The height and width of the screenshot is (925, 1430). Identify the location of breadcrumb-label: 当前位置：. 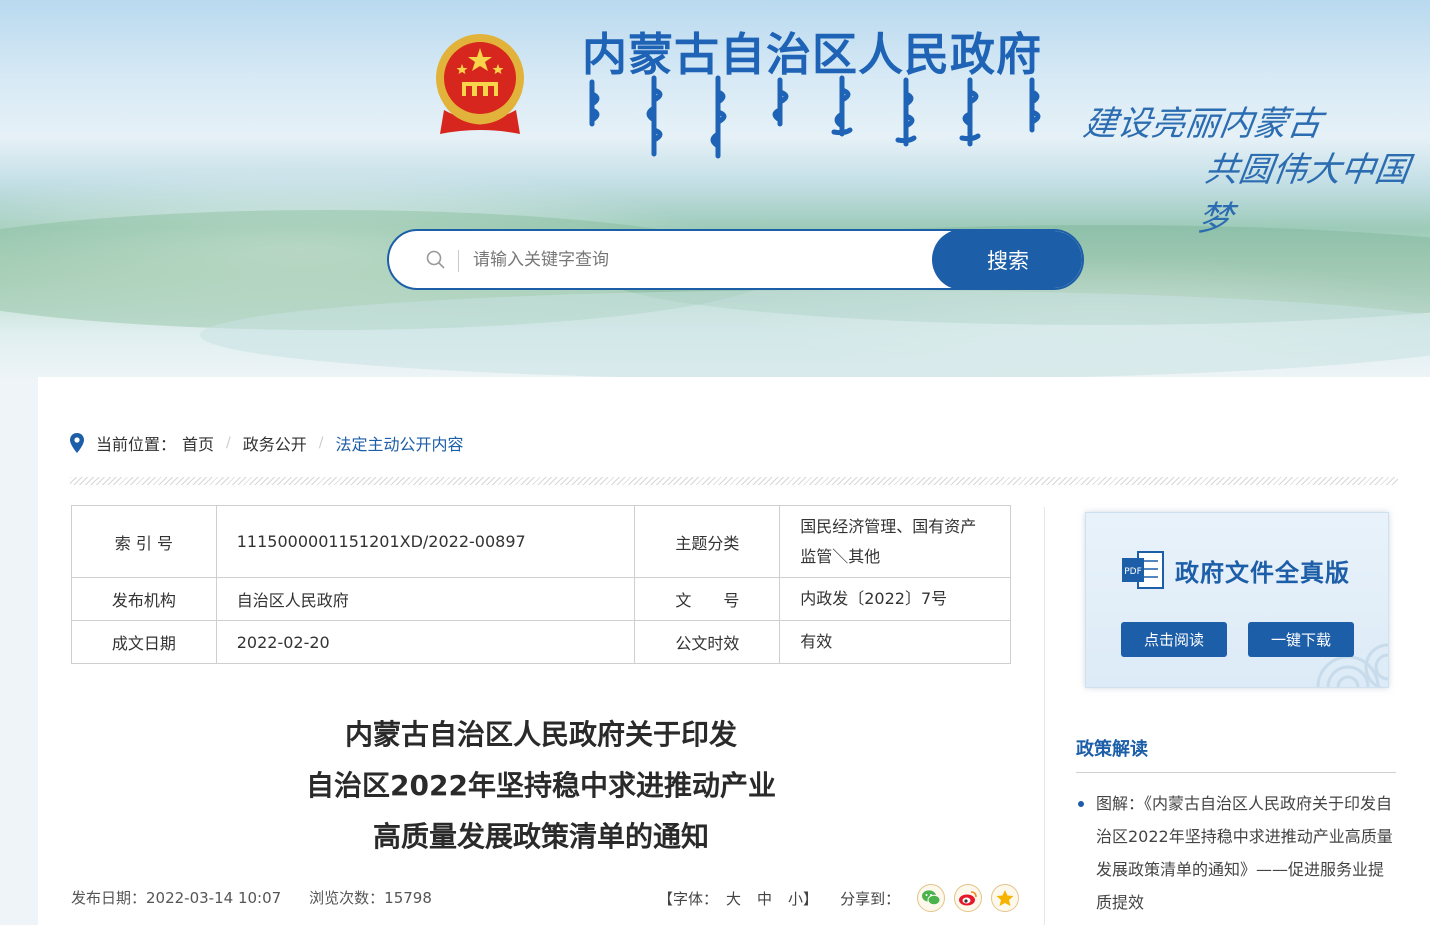
(136, 444).